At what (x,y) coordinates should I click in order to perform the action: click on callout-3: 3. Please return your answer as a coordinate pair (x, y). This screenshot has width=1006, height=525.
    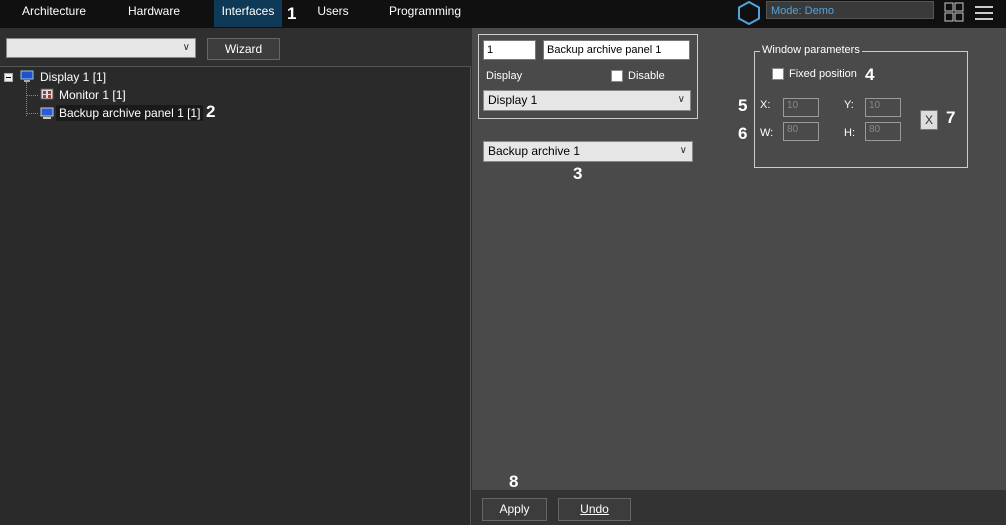
    Looking at the image, I should click on (578, 173).